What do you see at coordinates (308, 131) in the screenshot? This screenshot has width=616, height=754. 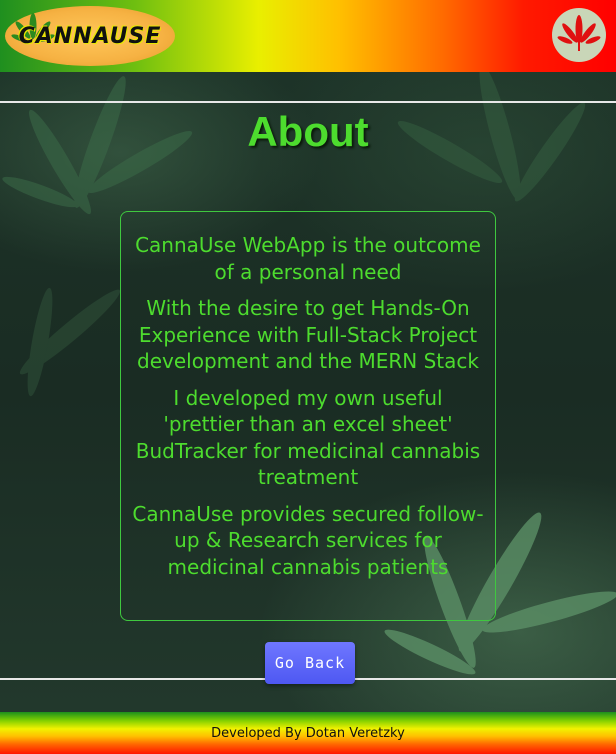 I see `page-title: About` at bounding box center [308, 131].